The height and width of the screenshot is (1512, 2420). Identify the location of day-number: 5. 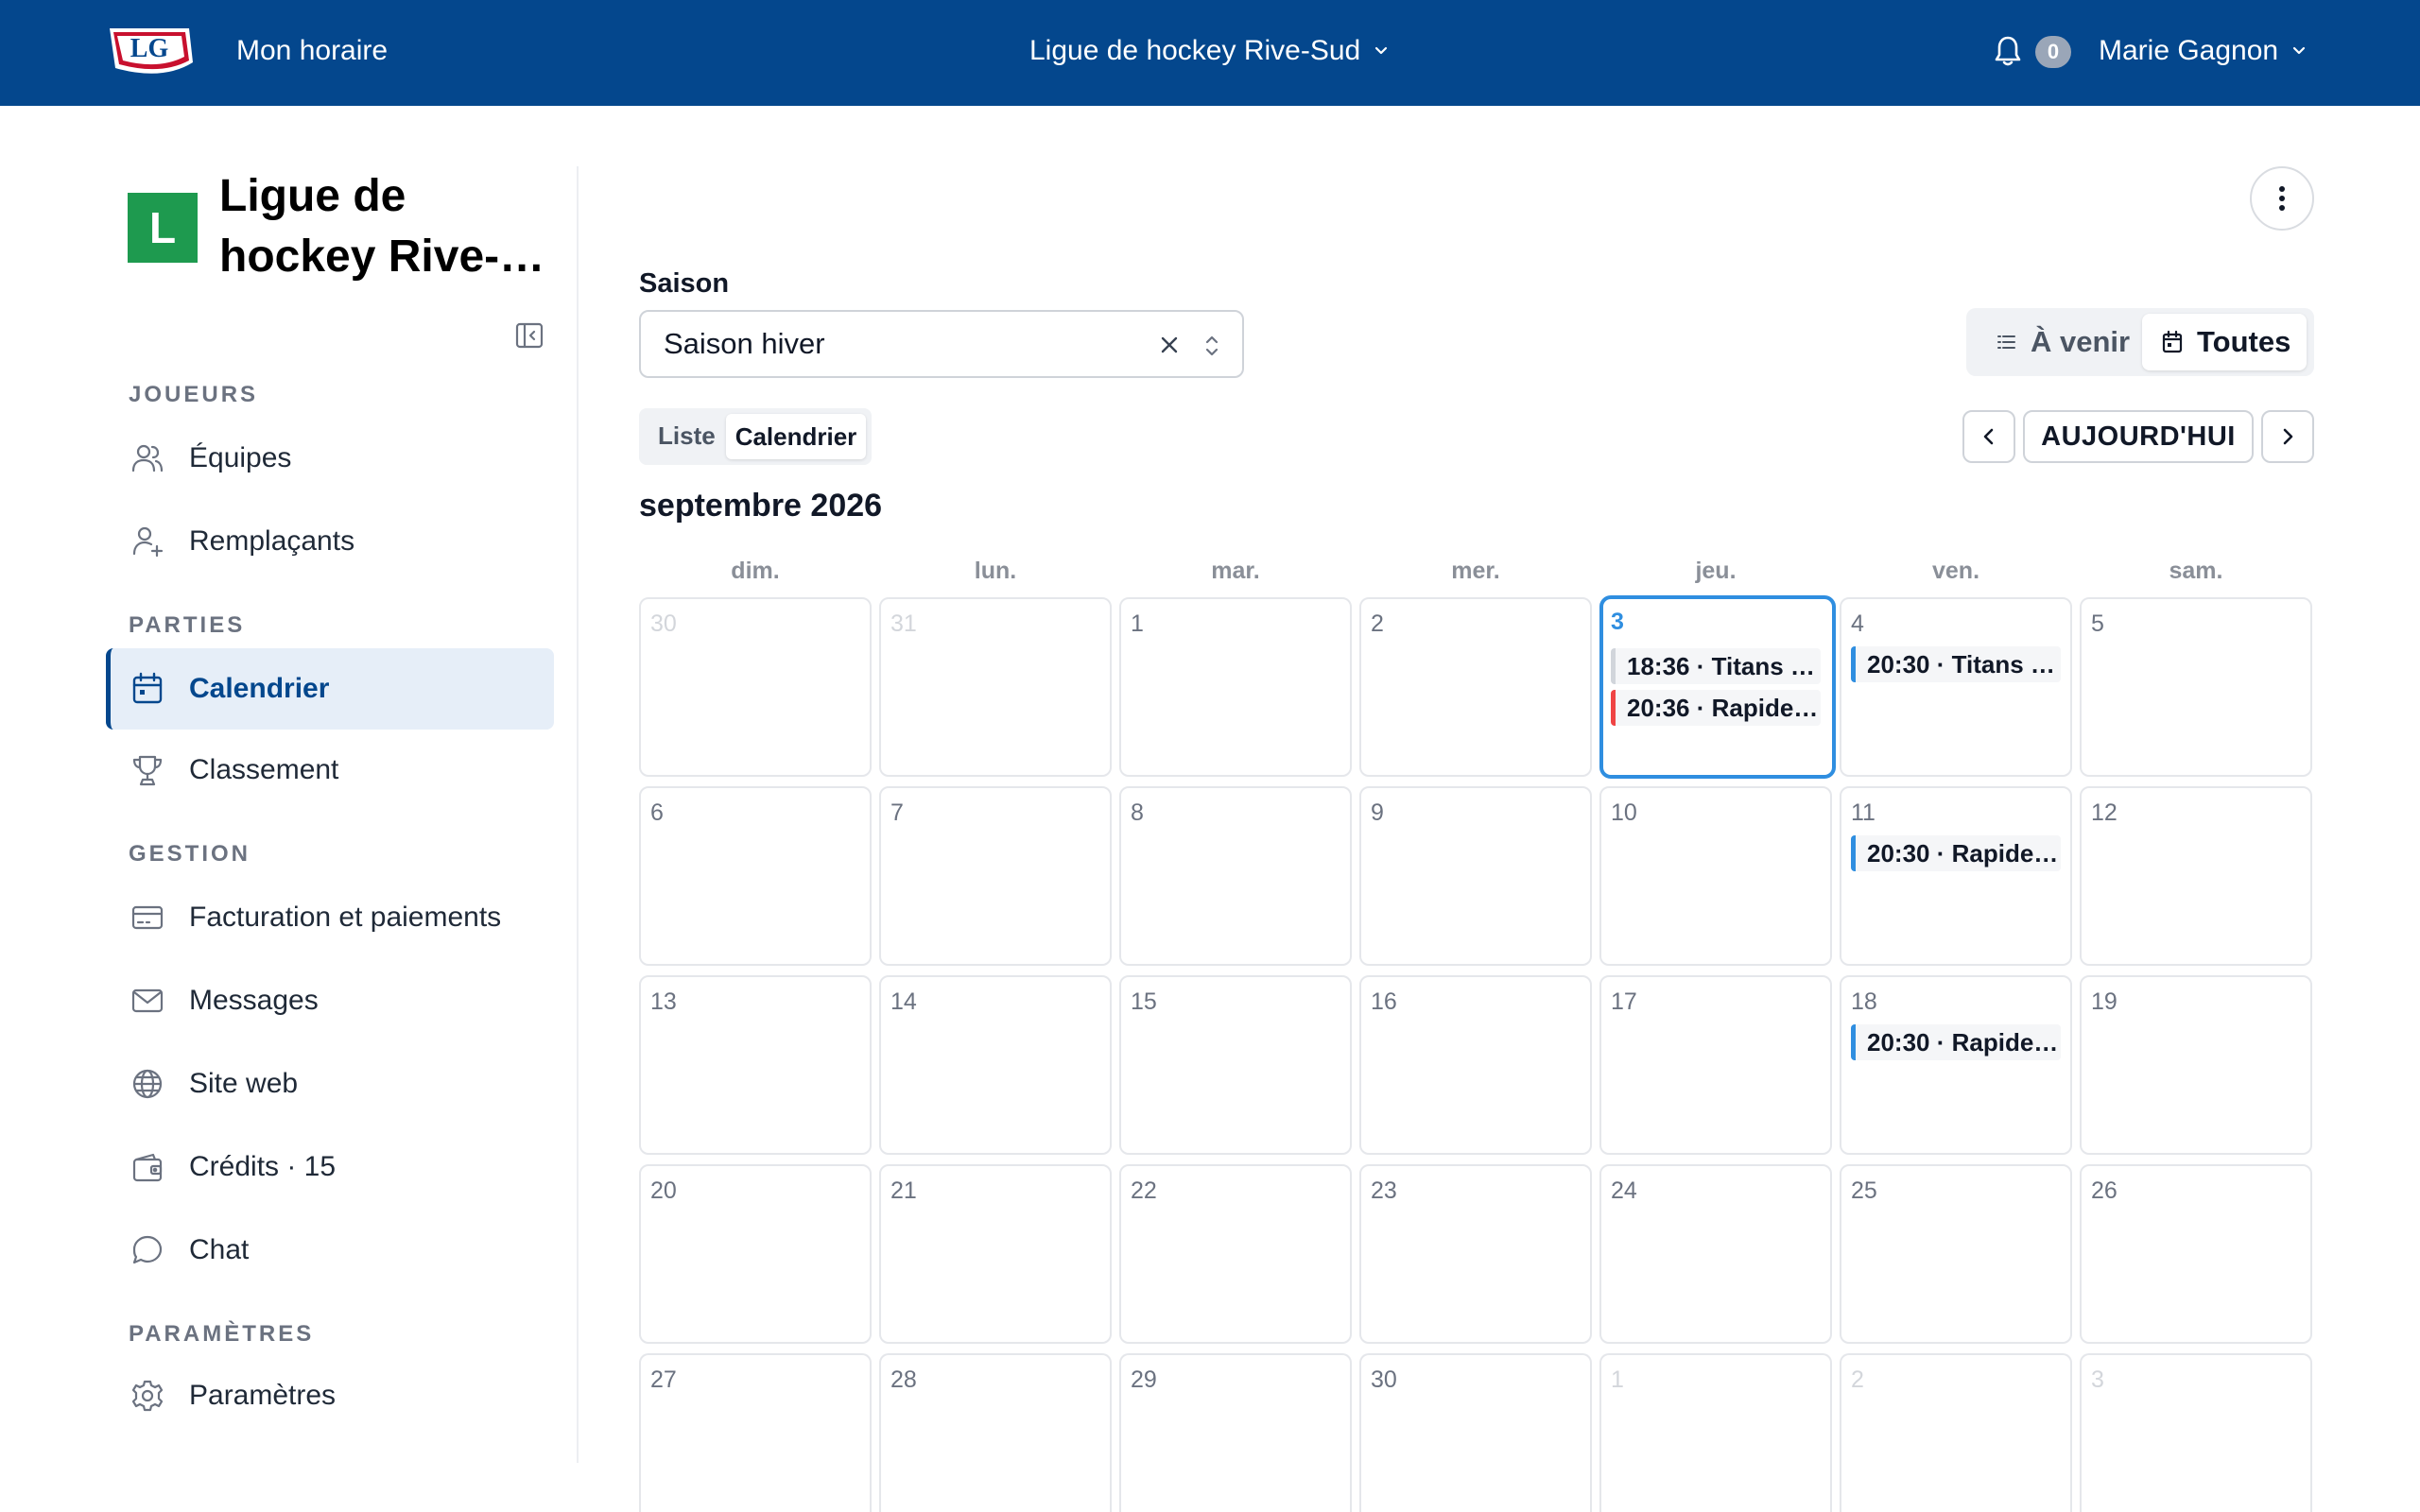
(2097, 623).